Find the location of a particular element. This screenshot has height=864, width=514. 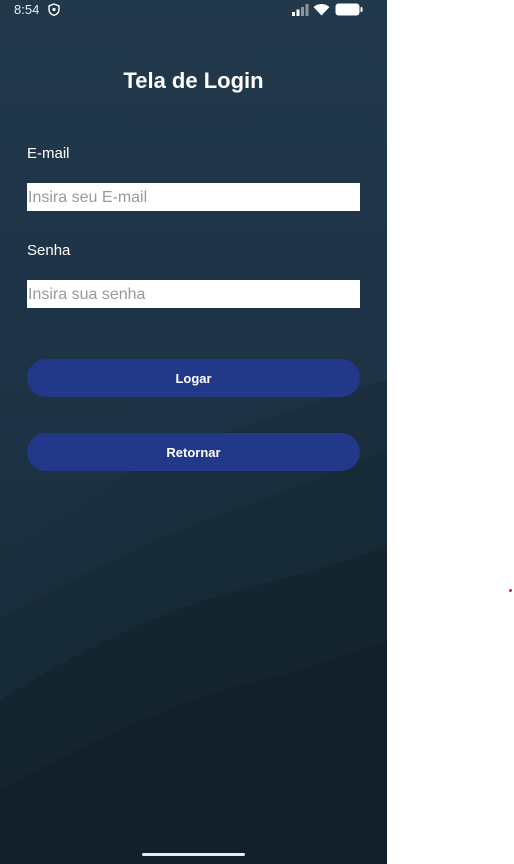

back-button: Retornar is located at coordinates (193, 452).